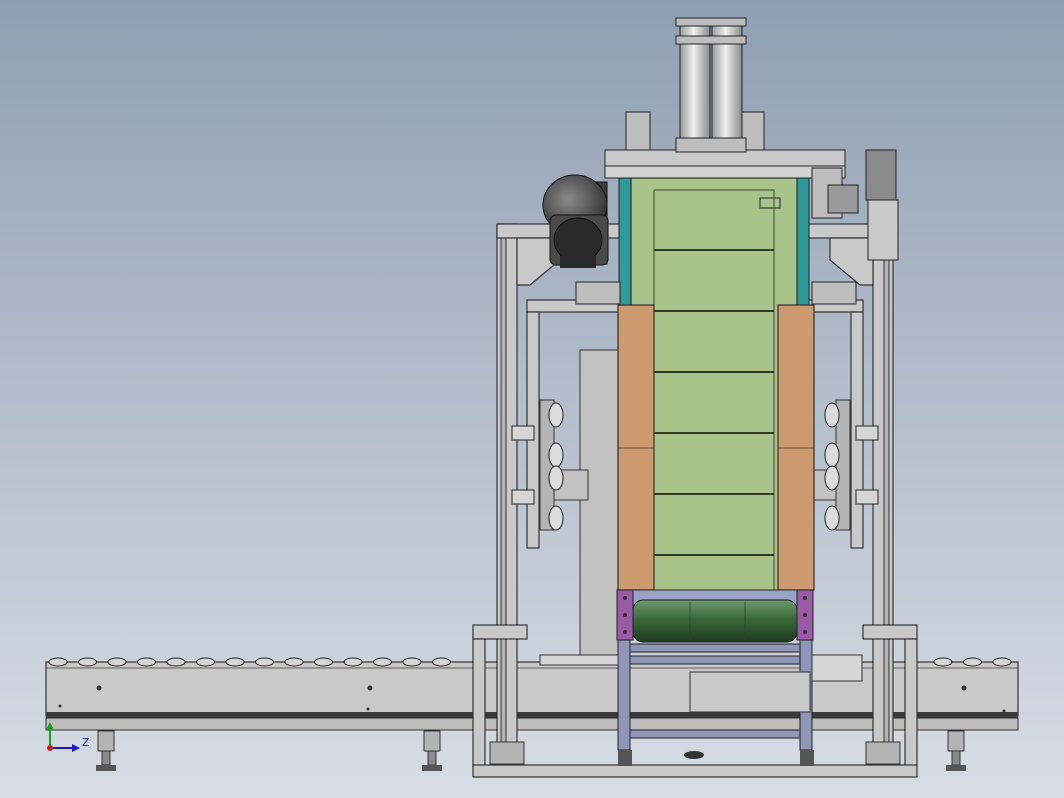  I want to click on left-side-panel, so click(636, 447).